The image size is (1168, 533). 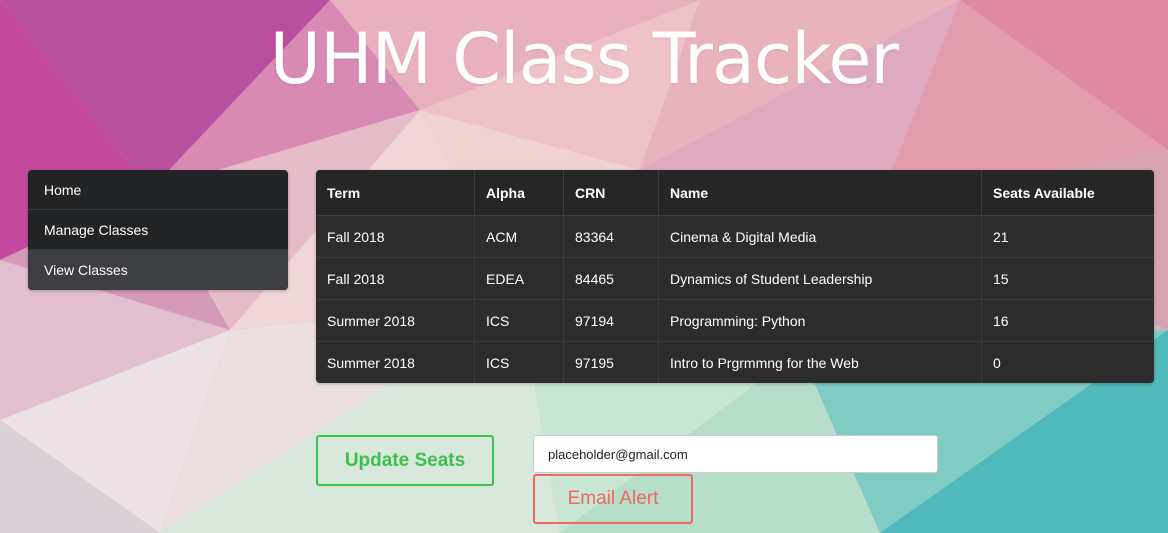 I want to click on cell-crn: 83364, so click(x=611, y=236).